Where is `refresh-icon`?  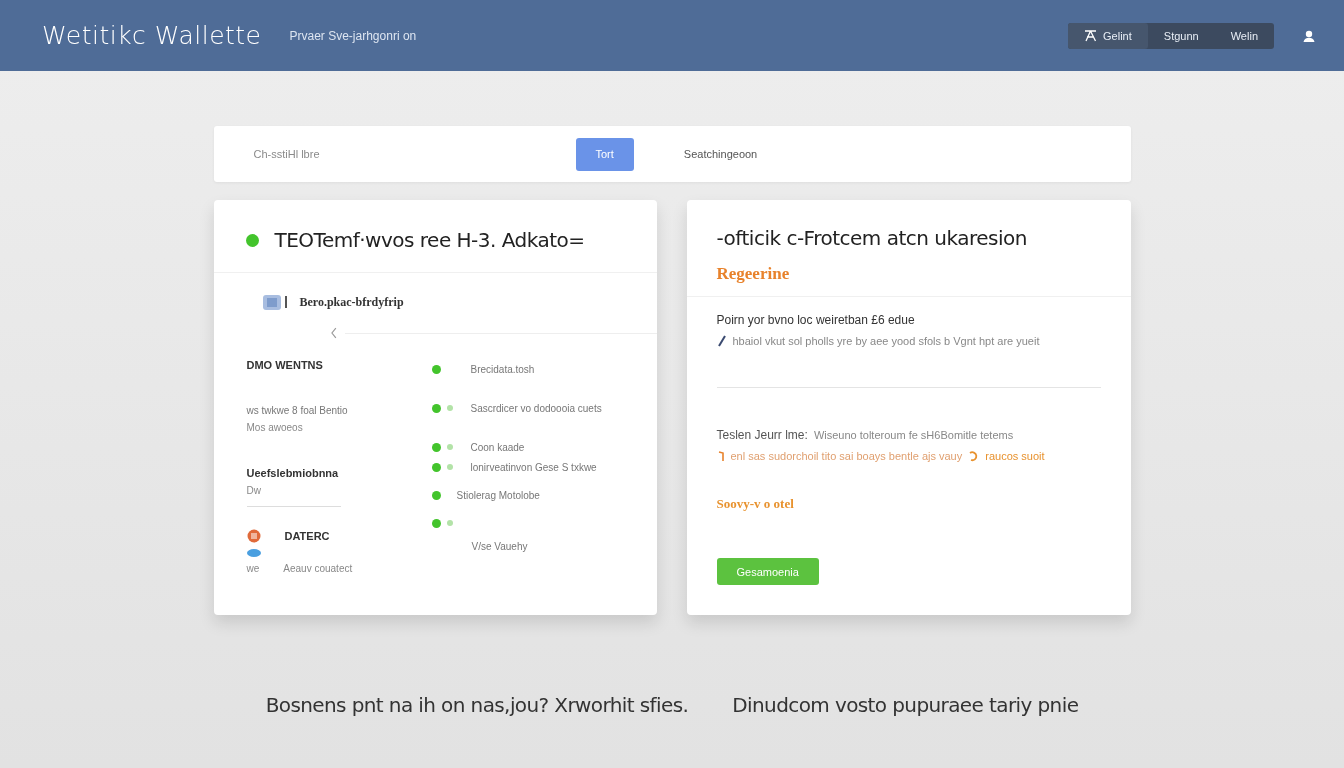 refresh-icon is located at coordinates (974, 456).